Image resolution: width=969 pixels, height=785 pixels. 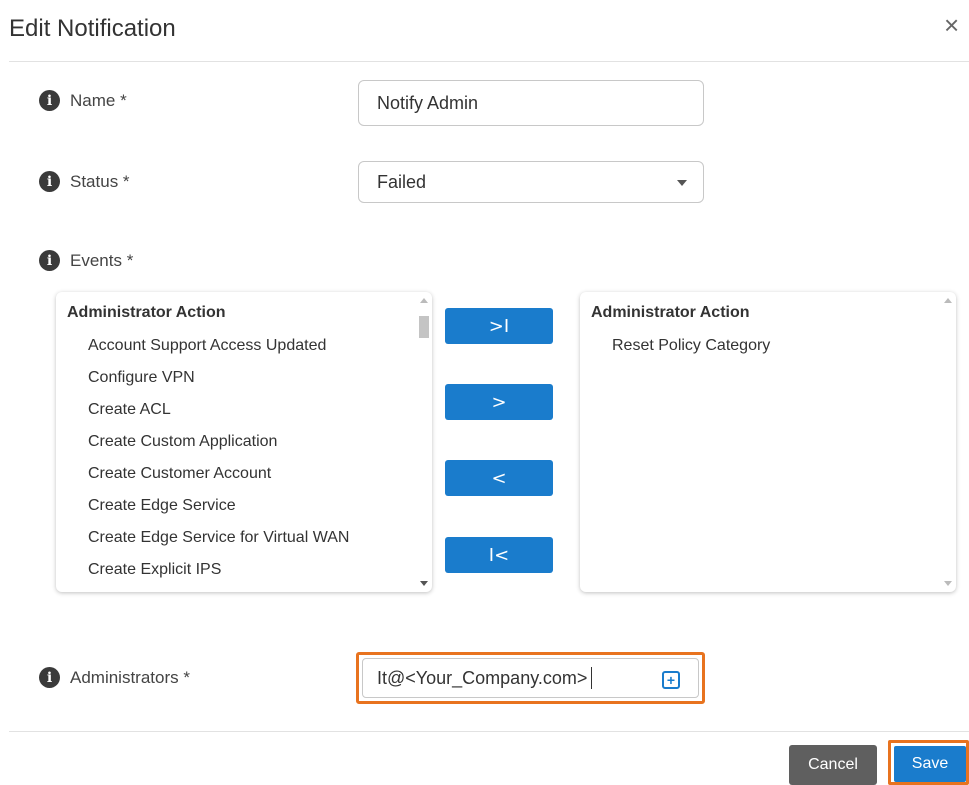 I want to click on list-item: Create Explicit IPS, so click(x=154, y=570).